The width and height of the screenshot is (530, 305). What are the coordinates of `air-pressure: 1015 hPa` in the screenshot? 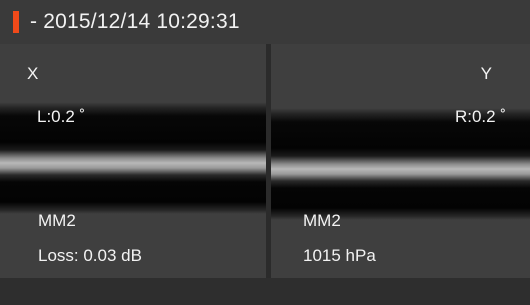 It's located at (339, 255).